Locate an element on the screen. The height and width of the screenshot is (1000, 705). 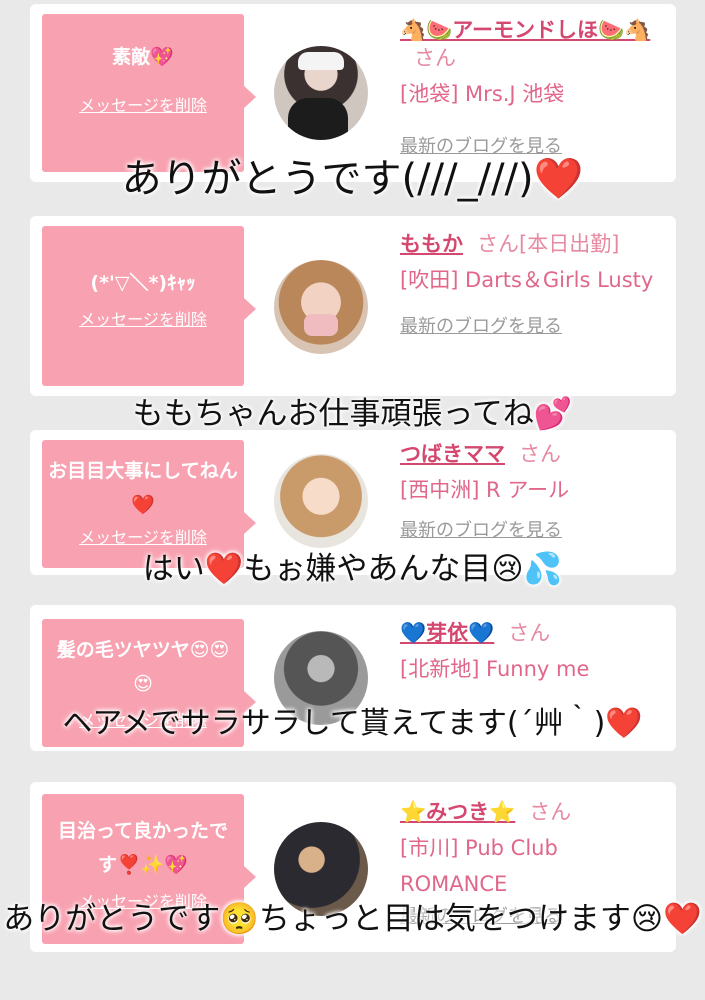
honorific: さん[本日出勤] is located at coordinates (548, 244).